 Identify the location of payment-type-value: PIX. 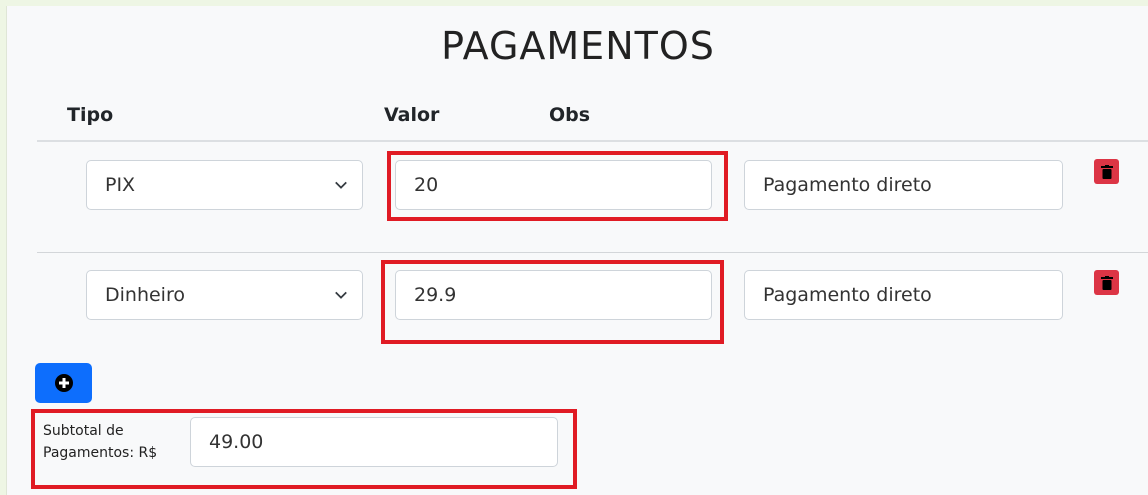
(120, 185).